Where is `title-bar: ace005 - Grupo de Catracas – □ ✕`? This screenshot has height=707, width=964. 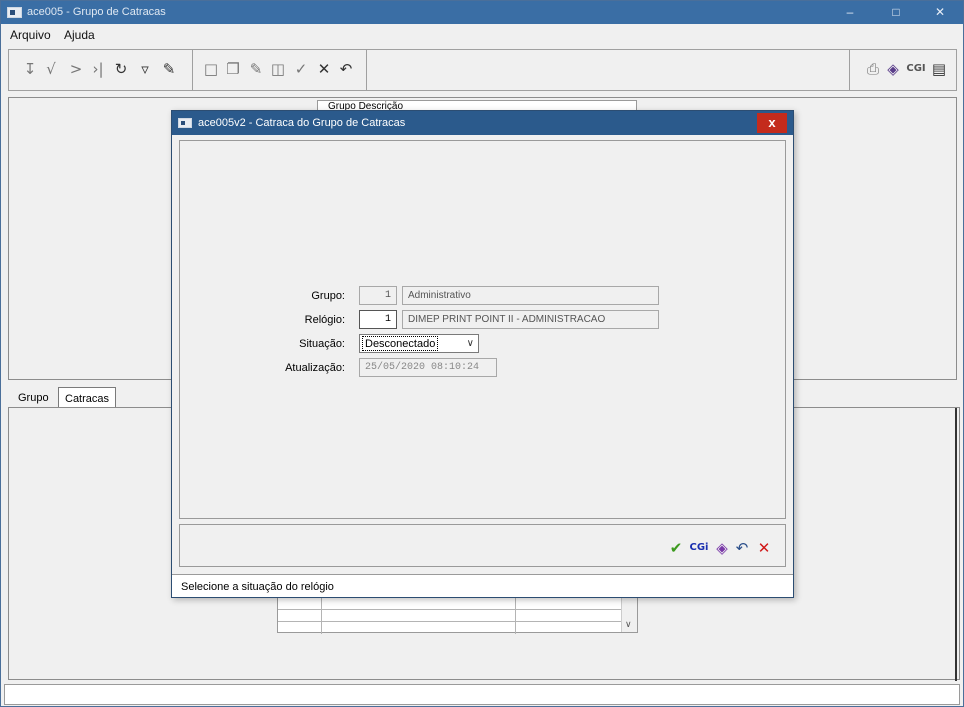
title-bar: ace005 - Grupo de Catracas – □ ✕ is located at coordinates (482, 12).